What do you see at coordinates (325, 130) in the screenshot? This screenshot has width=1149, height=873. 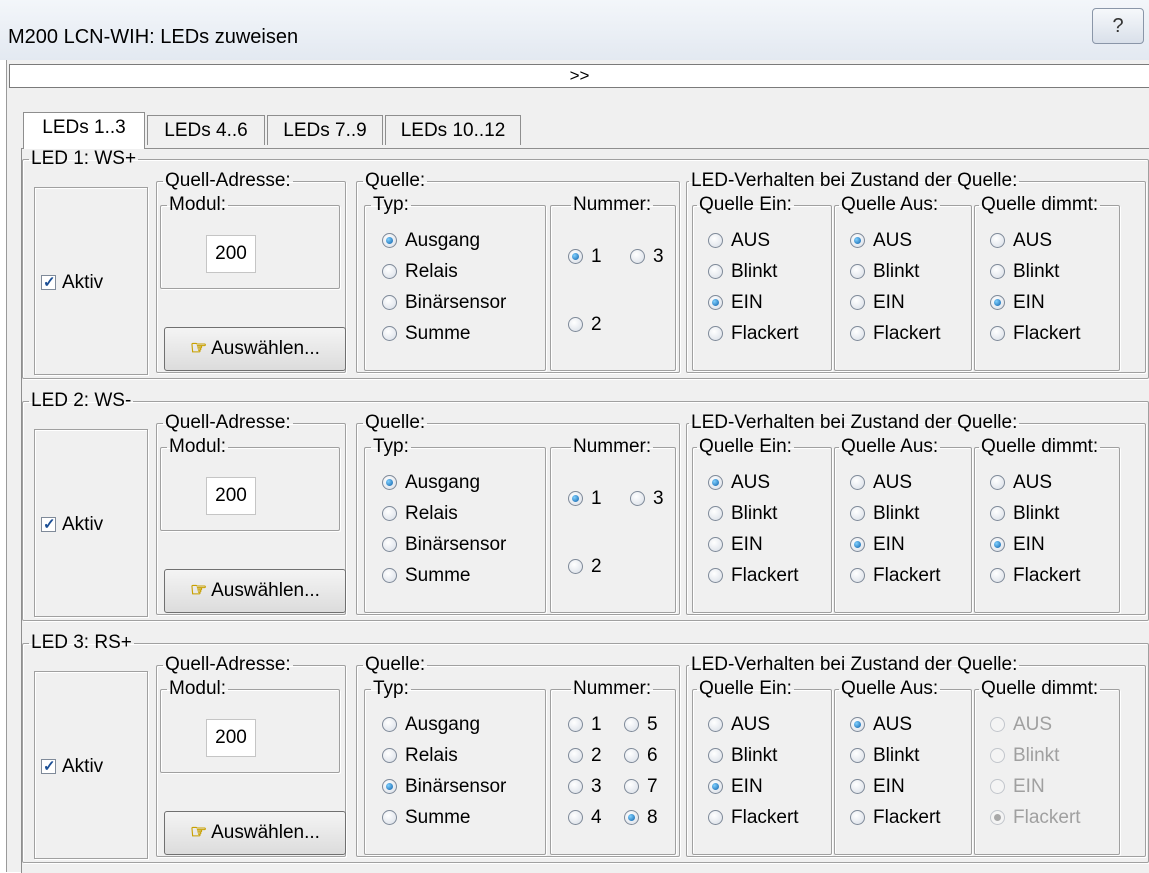 I see `tab-leds-7-9: LEDs 7..9` at bounding box center [325, 130].